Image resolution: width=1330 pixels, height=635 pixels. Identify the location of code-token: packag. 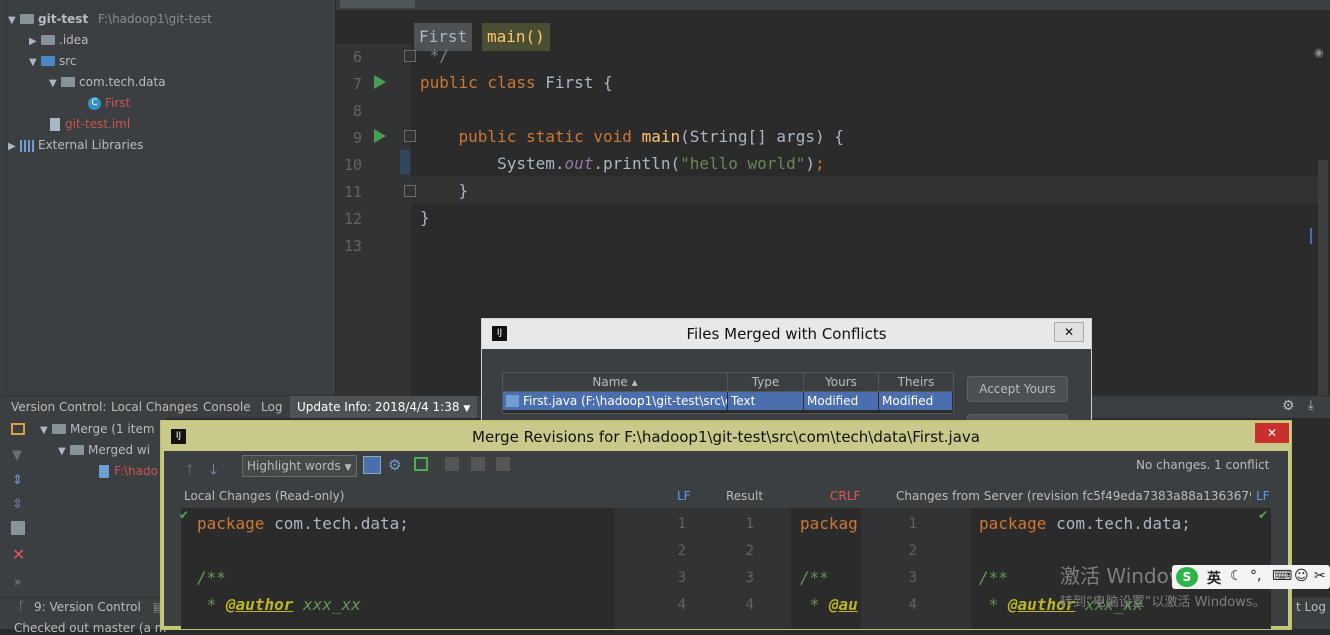
(829, 523).